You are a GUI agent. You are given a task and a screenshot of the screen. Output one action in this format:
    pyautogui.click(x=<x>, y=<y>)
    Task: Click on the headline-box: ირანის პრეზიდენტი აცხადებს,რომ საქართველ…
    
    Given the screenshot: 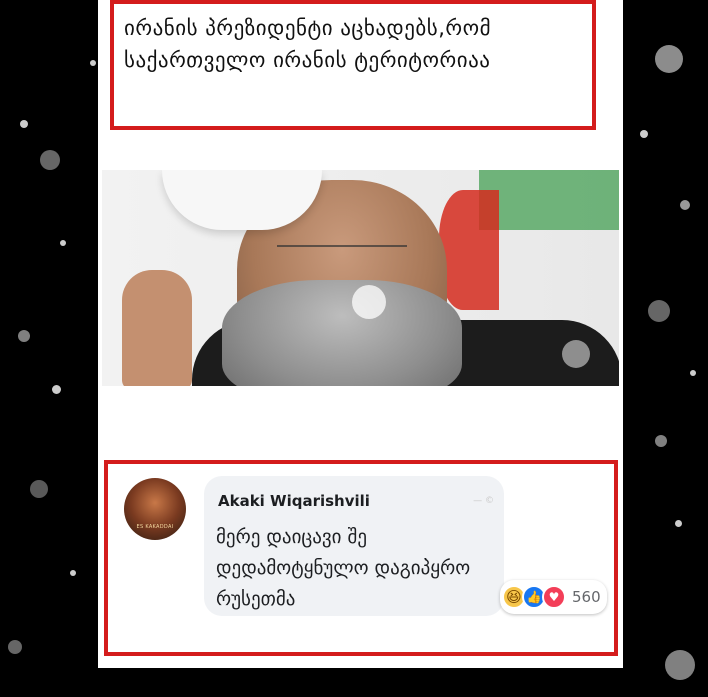 What is the action you would take?
    pyautogui.click(x=353, y=65)
    